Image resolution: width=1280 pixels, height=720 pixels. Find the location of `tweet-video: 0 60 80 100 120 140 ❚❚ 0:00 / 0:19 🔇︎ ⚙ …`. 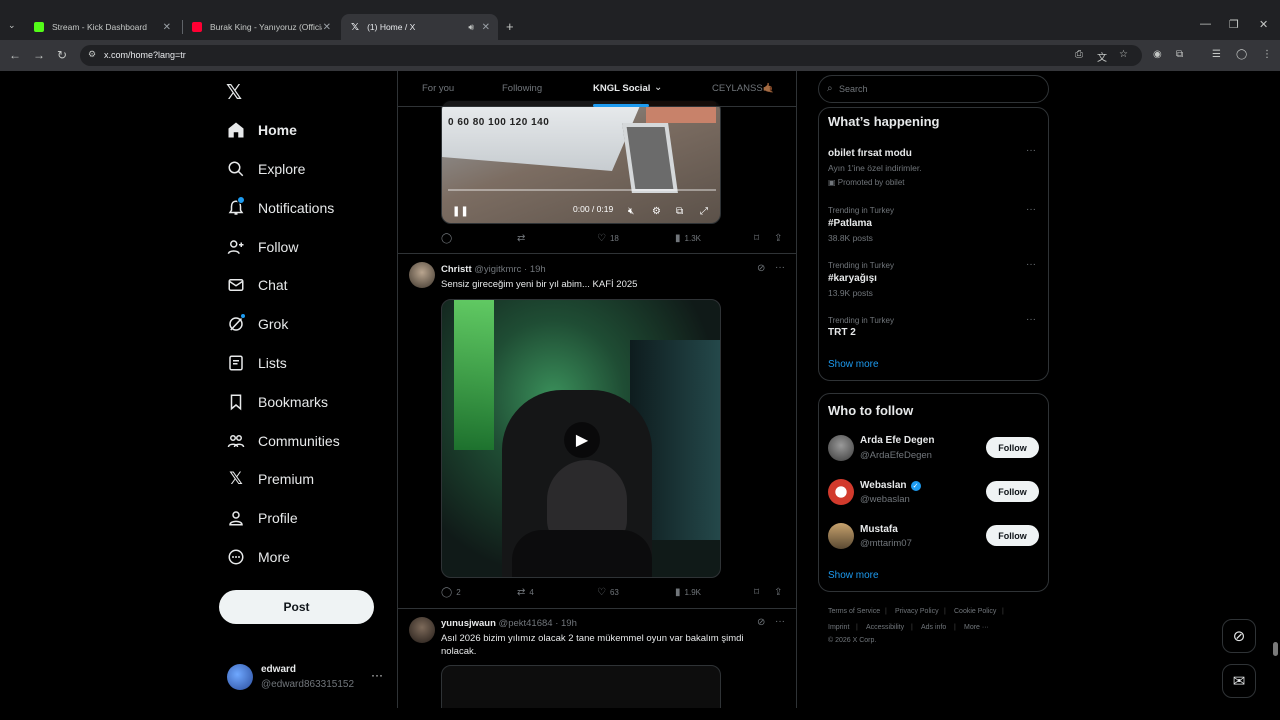

tweet-video: 0 60 80 100 120 140 ❚❚ 0:00 / 0:19 🔇︎ ⚙ … is located at coordinates (581, 162).